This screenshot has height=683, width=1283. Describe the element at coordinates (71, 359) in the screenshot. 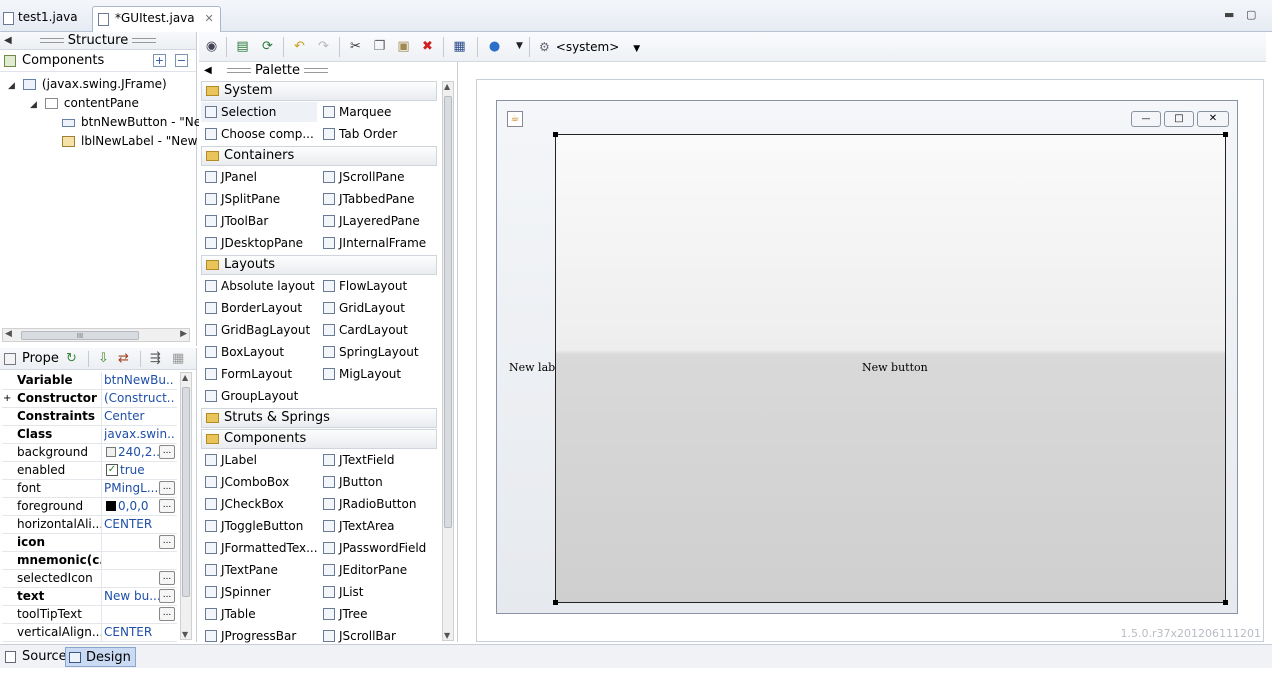

I see `show-events-icon: ↻` at that location.